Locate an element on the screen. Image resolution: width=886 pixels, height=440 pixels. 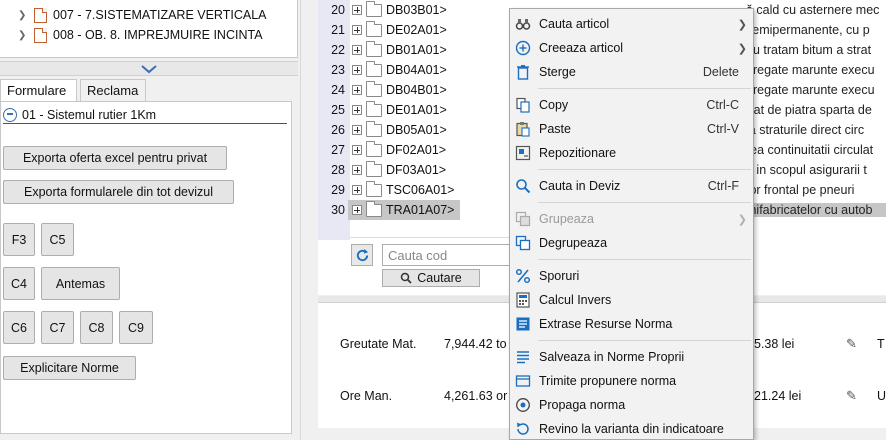
menu-item-salveaza-norme: Salveaza in Norme Proprii is located at coordinates (631, 357).